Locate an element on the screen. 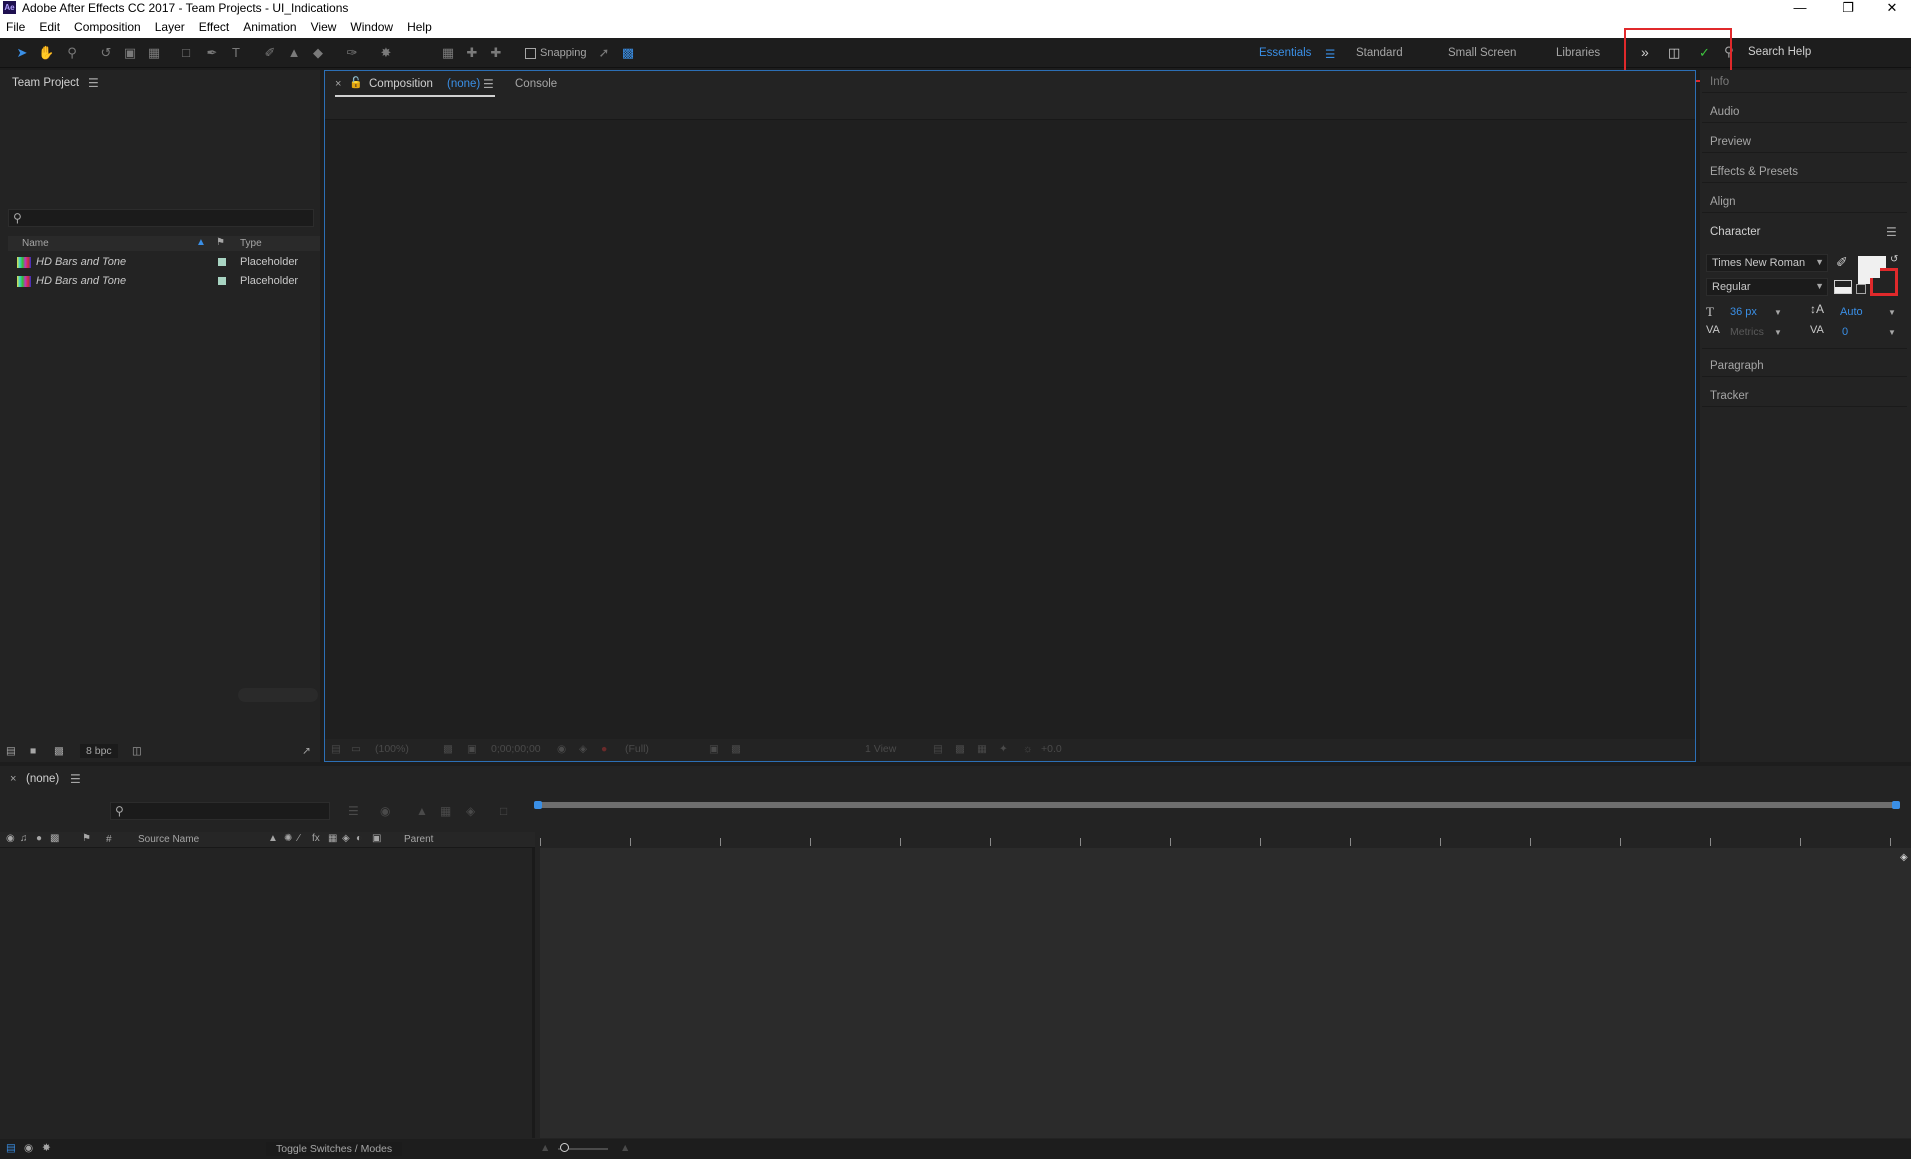 This screenshot has width=1911, height=1159. view-axis-icon: ✚ is located at coordinates (496, 53).